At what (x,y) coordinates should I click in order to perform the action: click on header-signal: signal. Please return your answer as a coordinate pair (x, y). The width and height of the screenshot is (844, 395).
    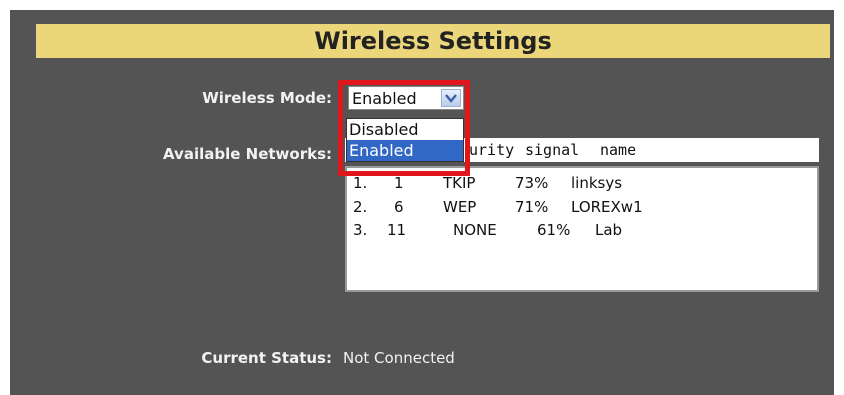
    Looking at the image, I should click on (552, 150).